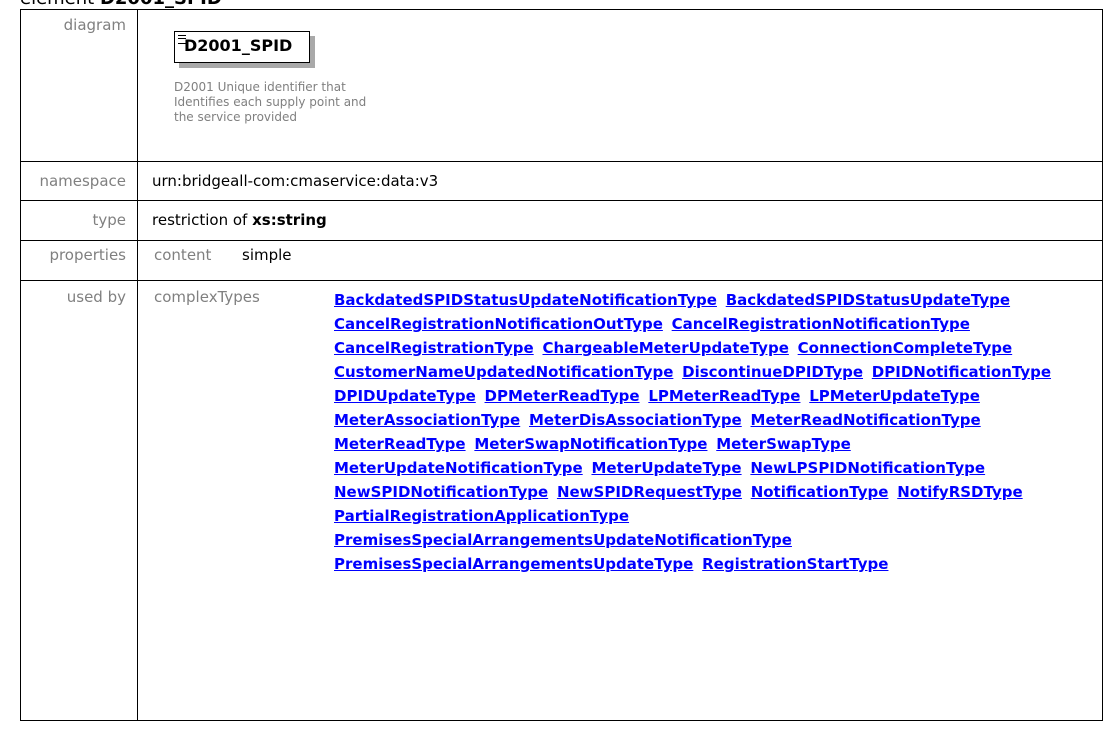 The height and width of the screenshot is (738, 1103). I want to click on used-by-link: DPIDUpdateType, so click(405, 396).